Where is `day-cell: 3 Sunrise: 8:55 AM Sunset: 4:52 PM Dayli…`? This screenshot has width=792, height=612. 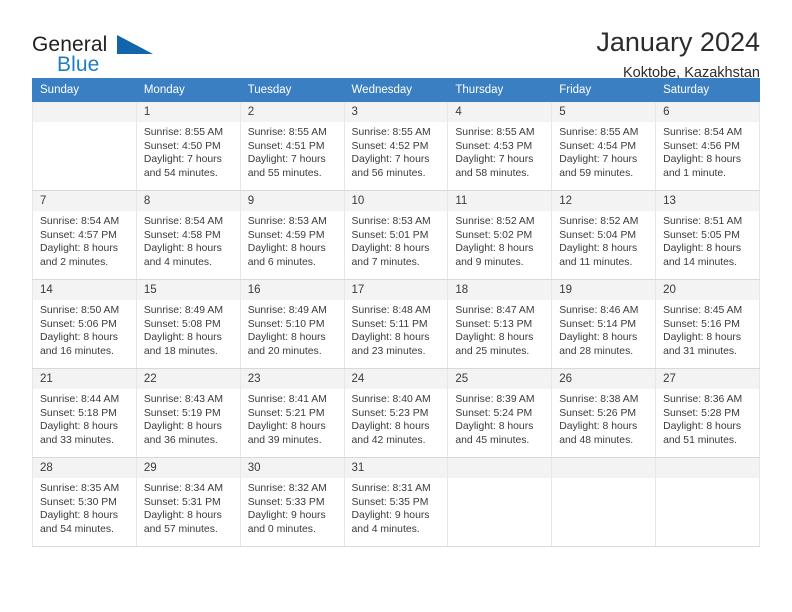
day-cell: 3 Sunrise: 8:55 AM Sunset: 4:52 PM Dayli… is located at coordinates (396, 146).